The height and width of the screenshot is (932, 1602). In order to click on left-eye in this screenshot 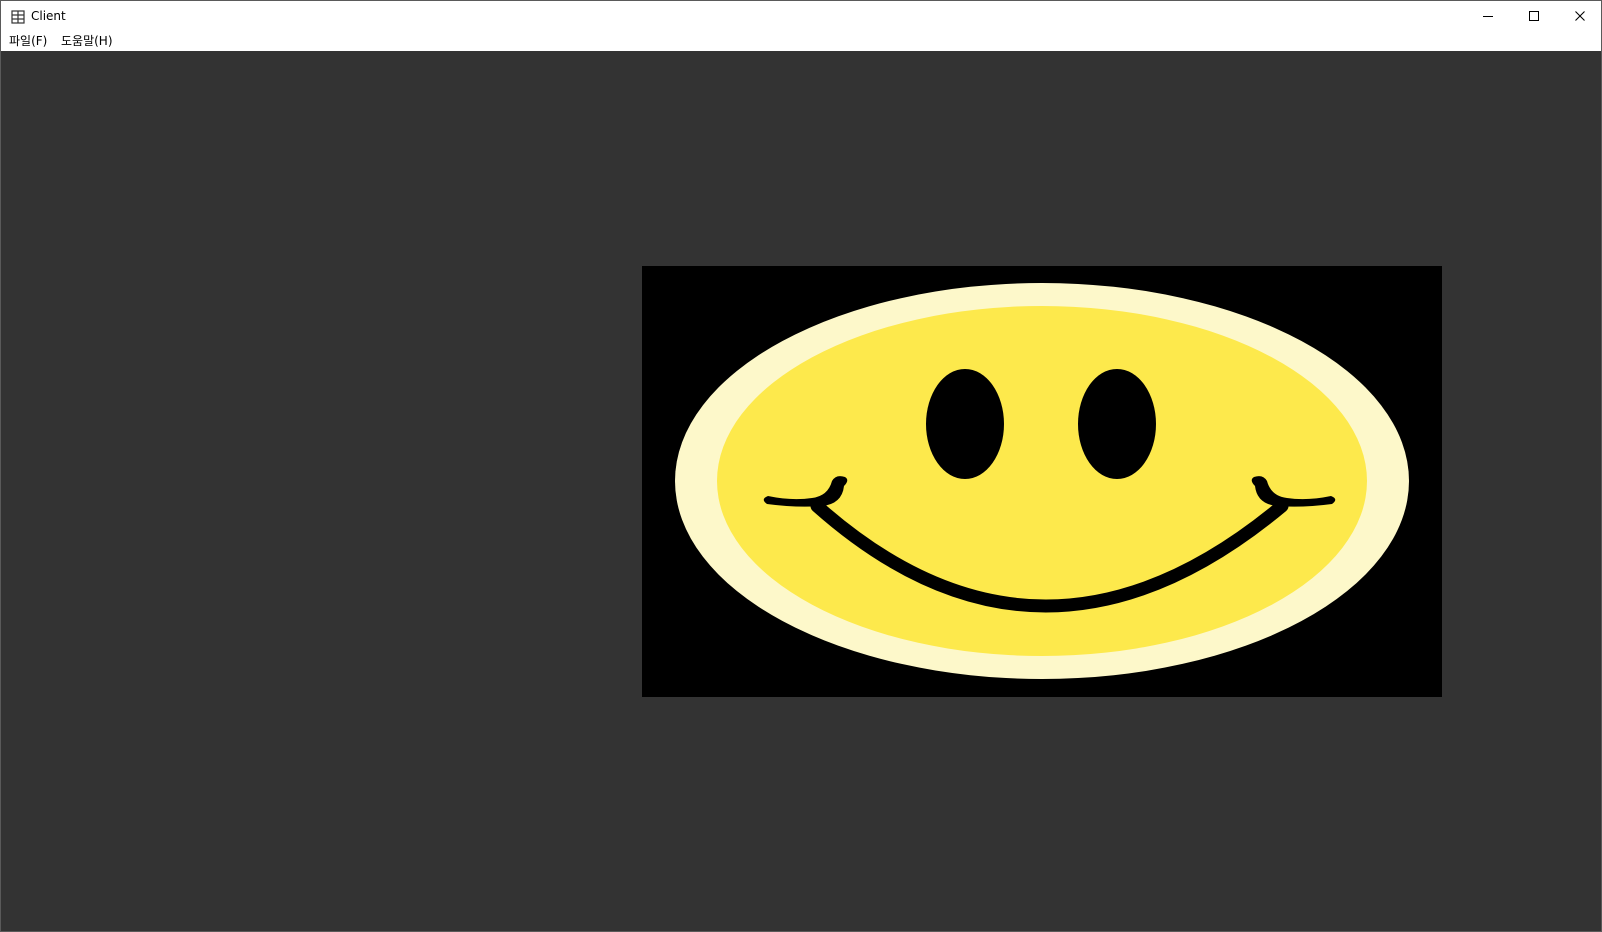, I will do `click(965, 424)`.